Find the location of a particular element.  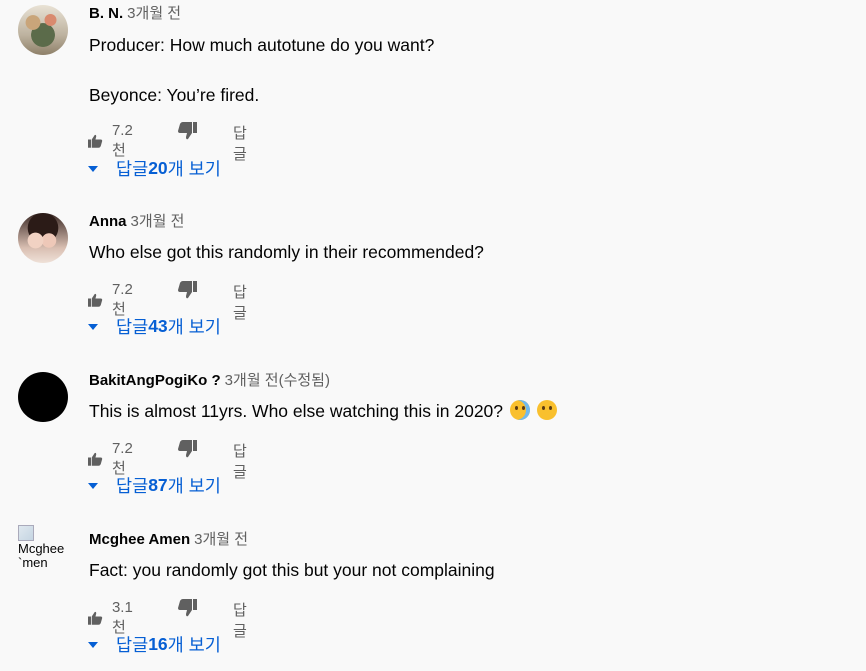

view-replies-button: 답글 16 개 보기 is located at coordinates (154, 644).